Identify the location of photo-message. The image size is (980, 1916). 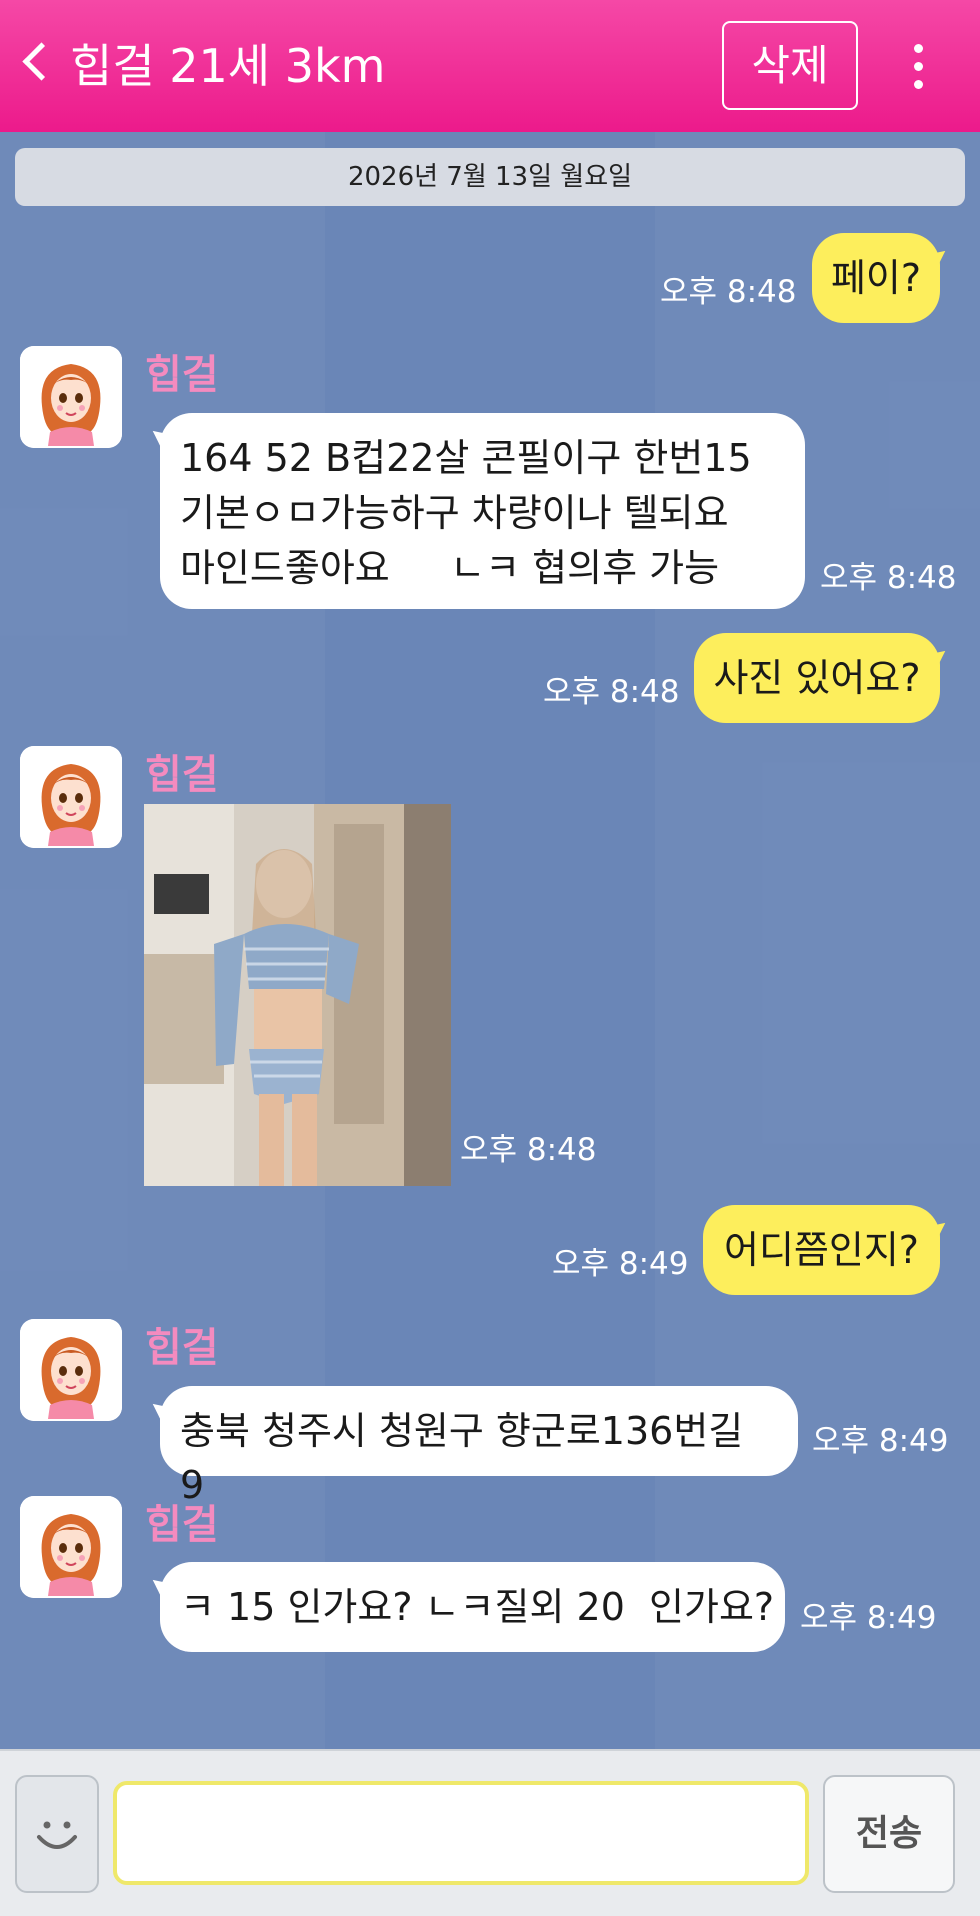
(297, 995).